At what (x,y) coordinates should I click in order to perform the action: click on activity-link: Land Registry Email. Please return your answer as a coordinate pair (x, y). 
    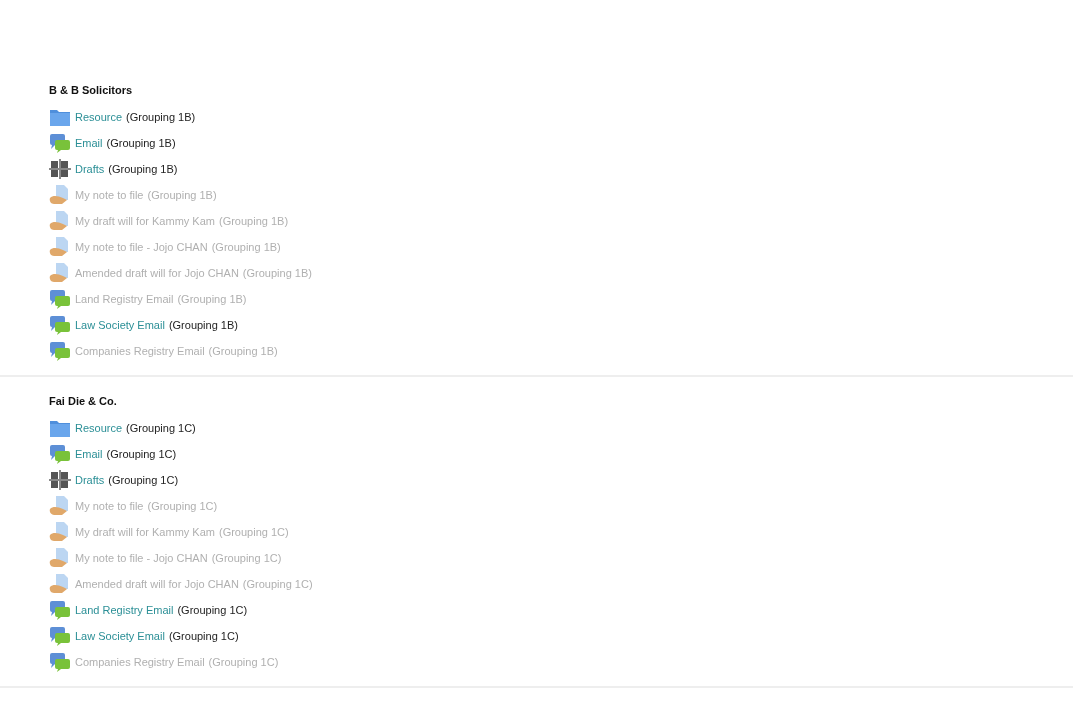
    Looking at the image, I should click on (124, 609).